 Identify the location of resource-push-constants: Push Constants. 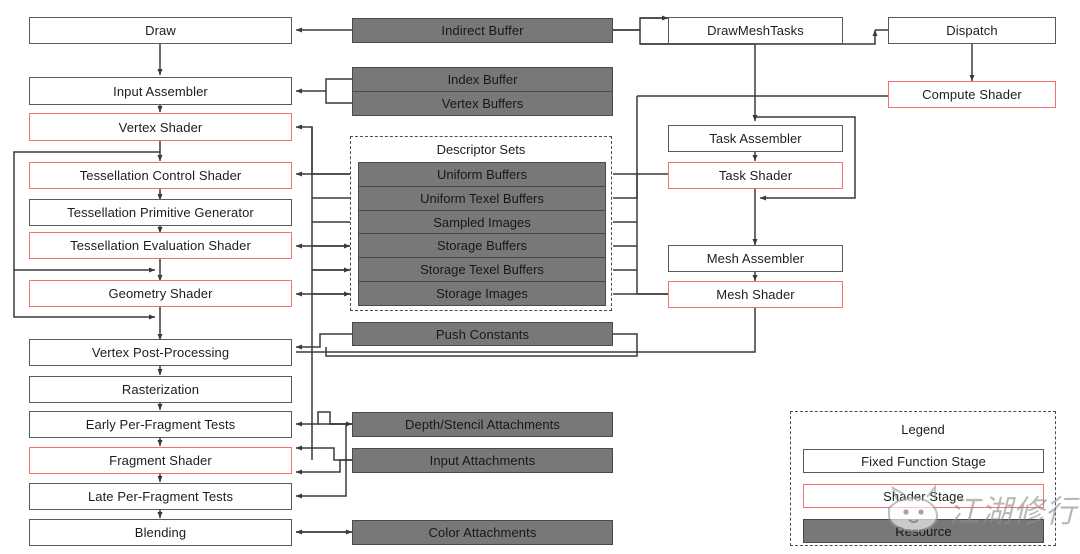
(482, 334).